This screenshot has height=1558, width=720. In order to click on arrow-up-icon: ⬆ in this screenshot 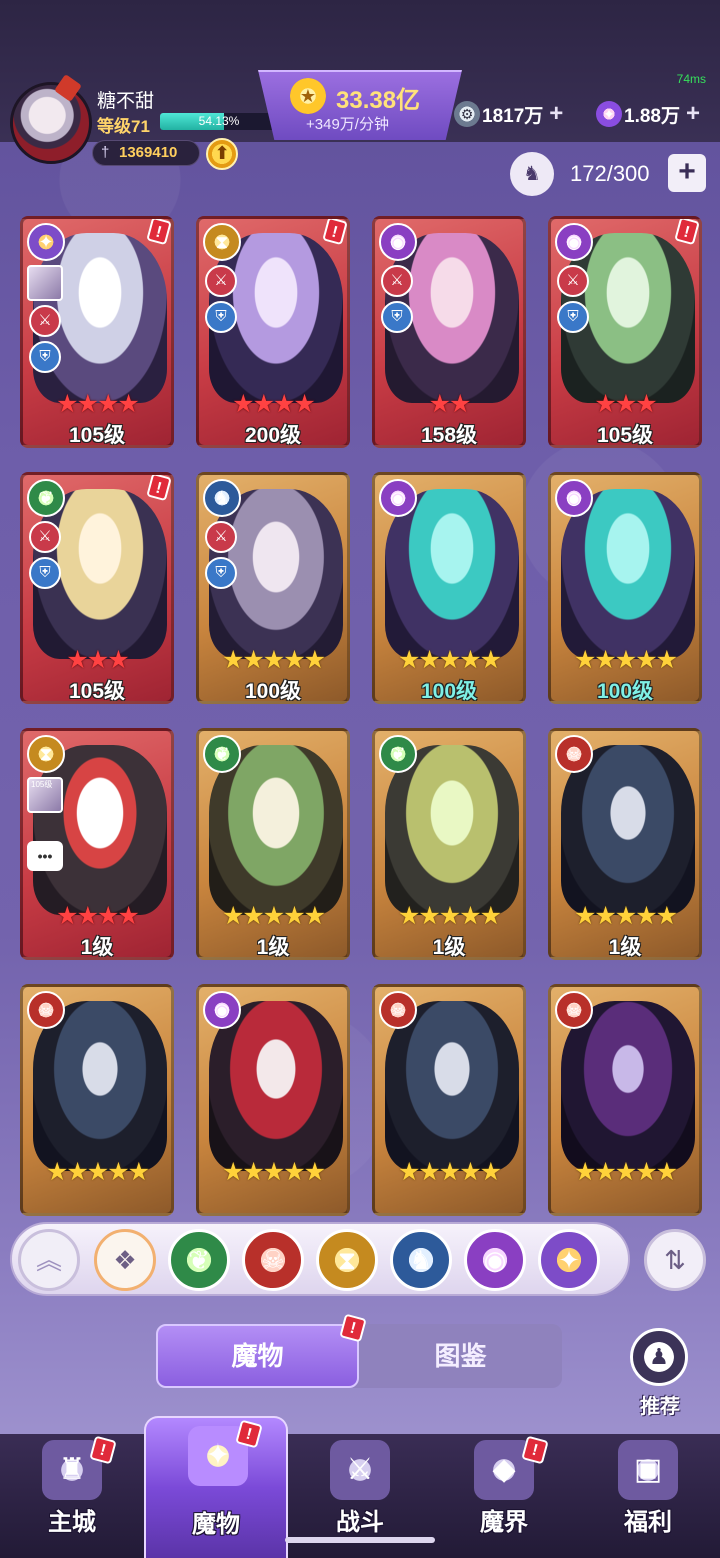, I will do `click(222, 153)`.